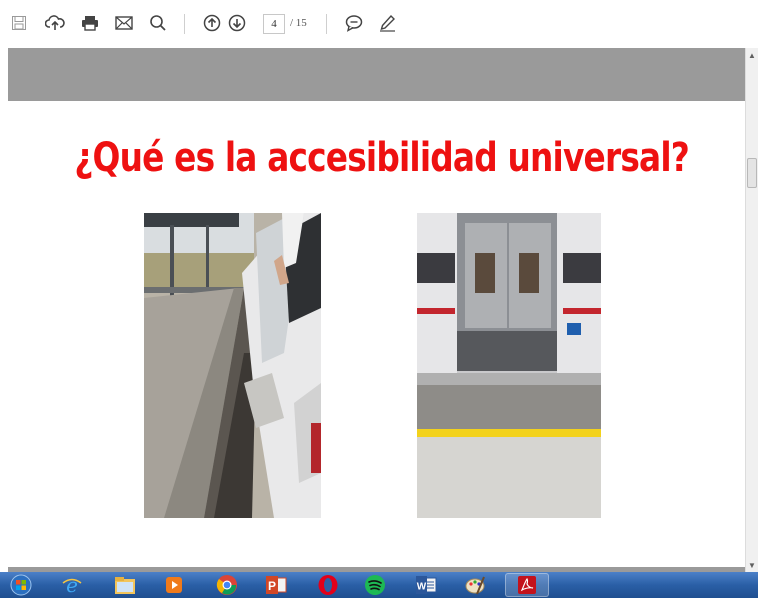 The height and width of the screenshot is (598, 758). I want to click on word-icon: W, so click(426, 585).